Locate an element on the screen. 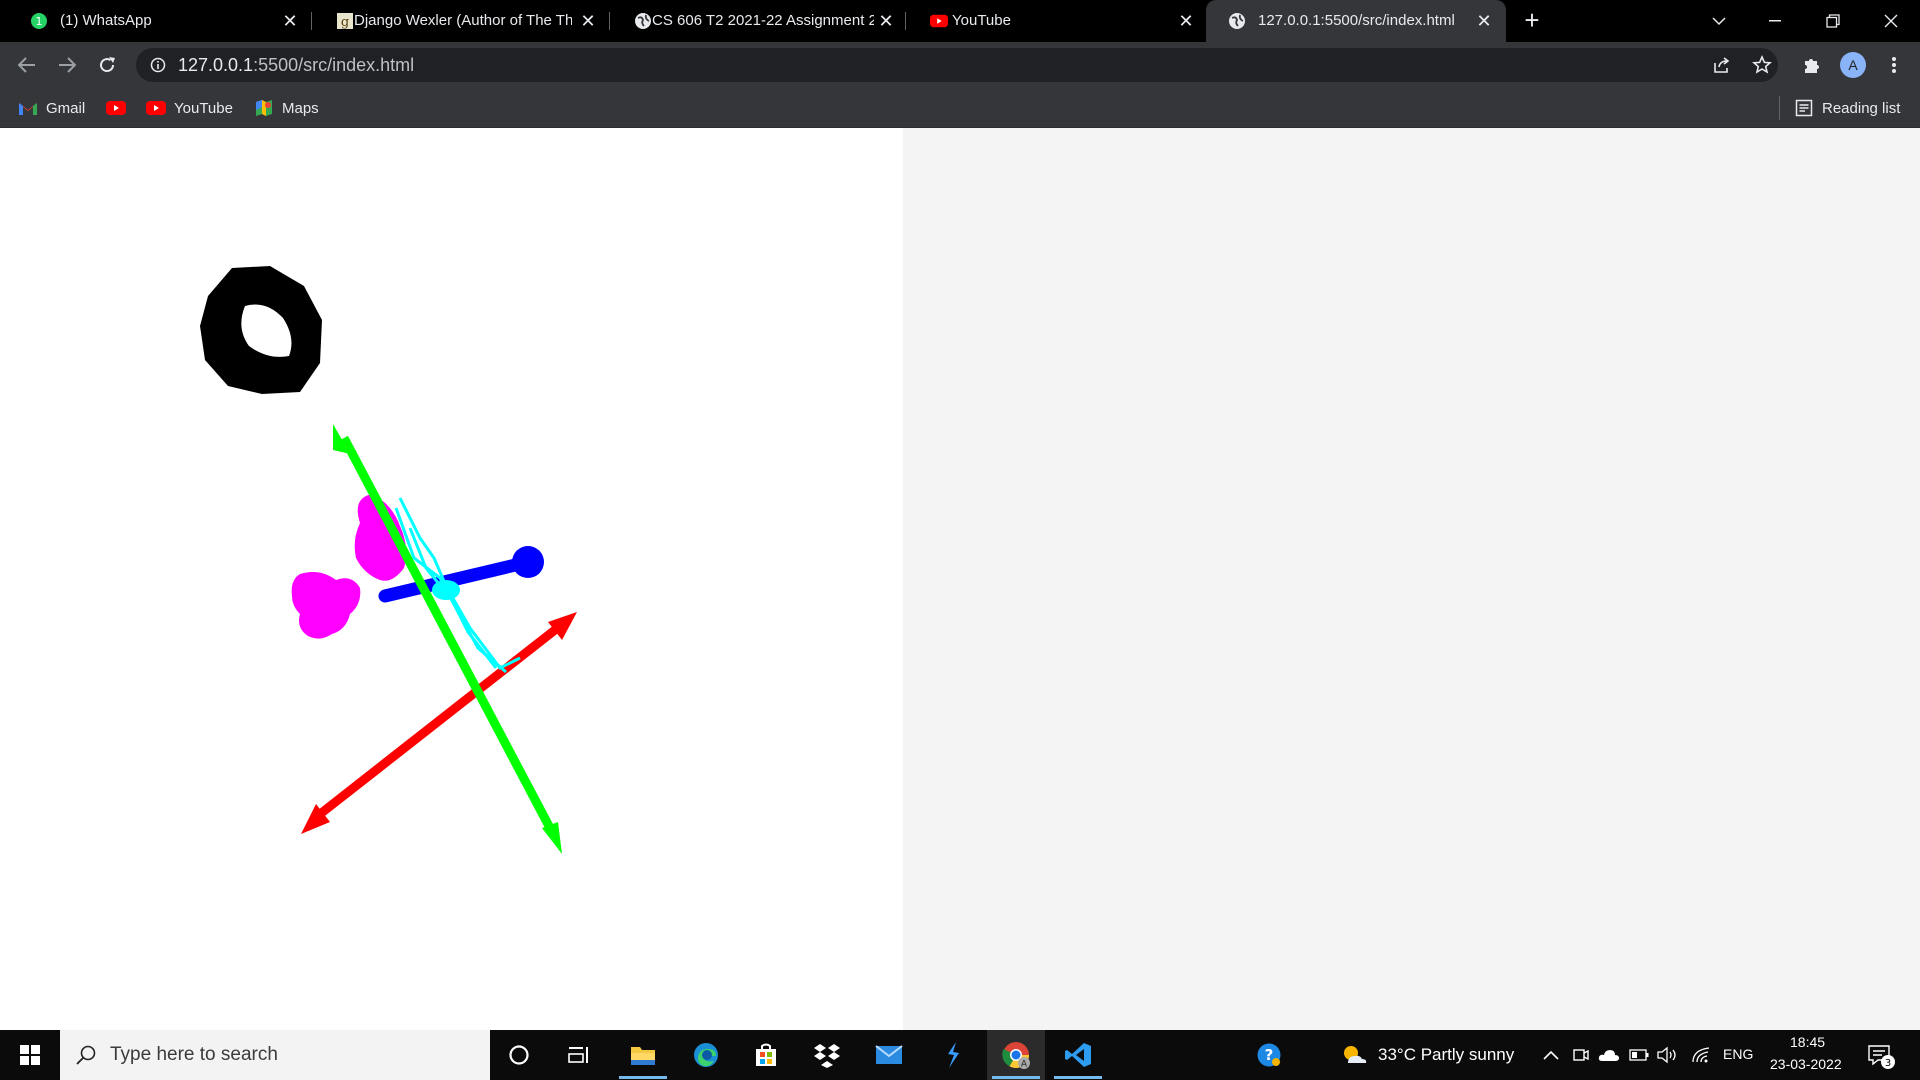 The image size is (1920, 1080). bookmark-youtube-icon-only is located at coordinates (120, 108).